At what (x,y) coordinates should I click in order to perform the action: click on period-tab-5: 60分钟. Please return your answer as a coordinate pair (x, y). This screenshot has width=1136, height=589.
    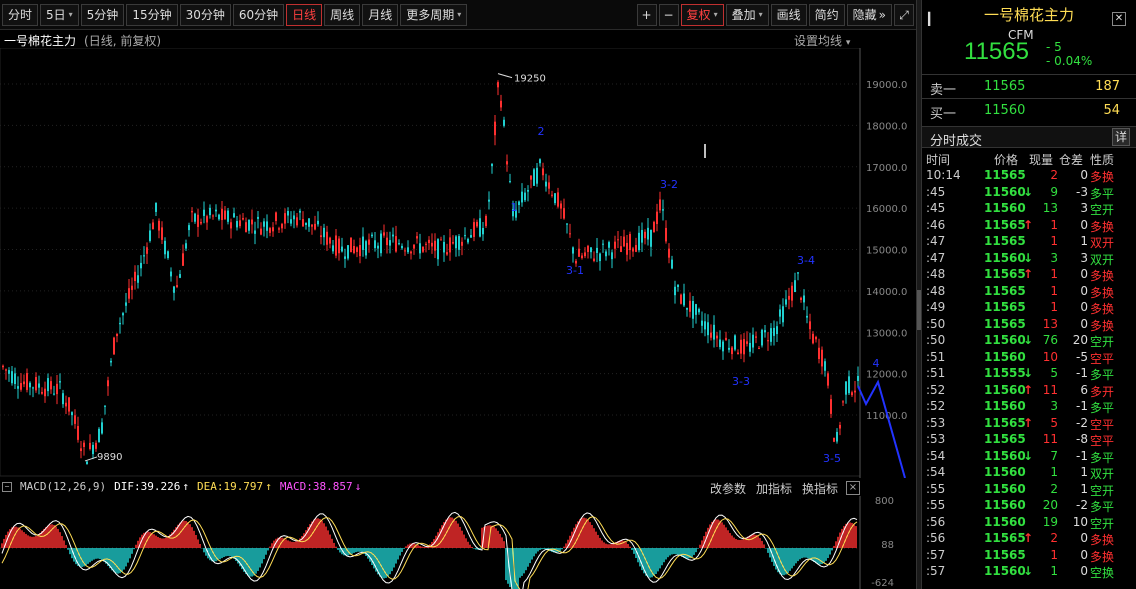
    Looking at the image, I should click on (258, 14).